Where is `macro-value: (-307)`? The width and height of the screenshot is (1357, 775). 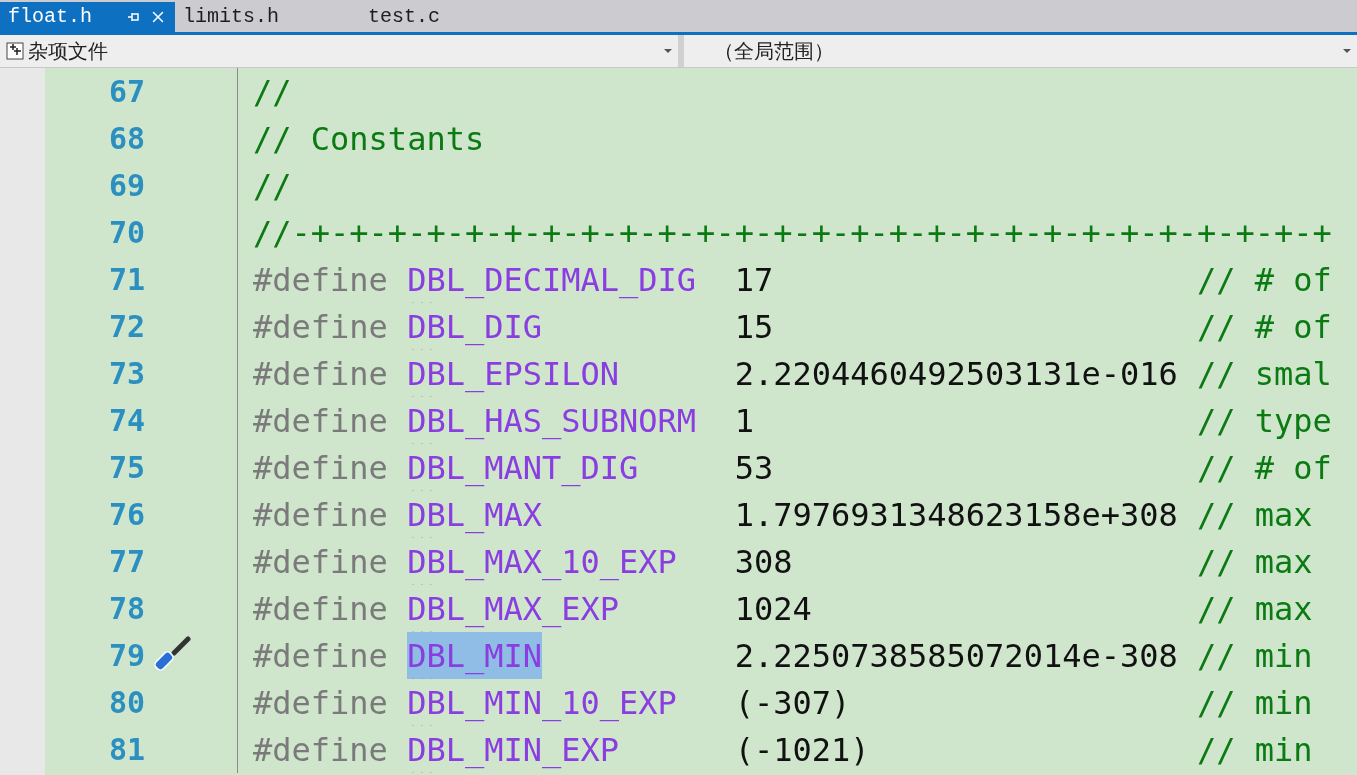
macro-value: (-307) is located at coordinates (792, 702).